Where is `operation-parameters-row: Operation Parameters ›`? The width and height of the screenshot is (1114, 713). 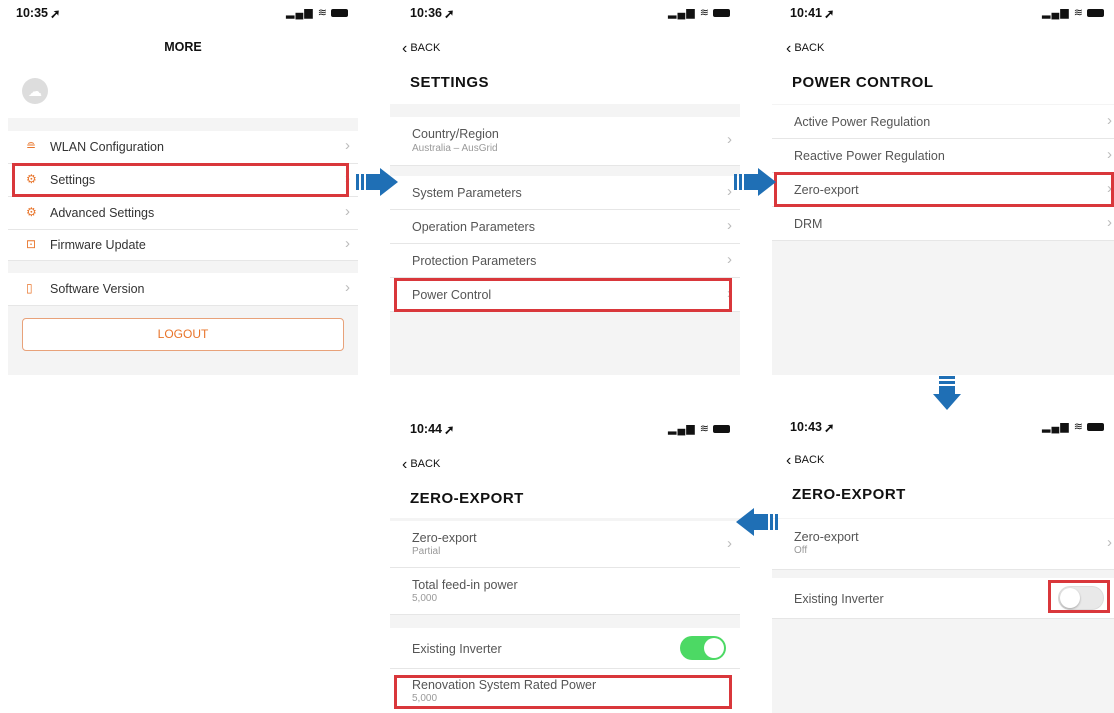
operation-parameters-row: Operation Parameters › is located at coordinates (565, 227).